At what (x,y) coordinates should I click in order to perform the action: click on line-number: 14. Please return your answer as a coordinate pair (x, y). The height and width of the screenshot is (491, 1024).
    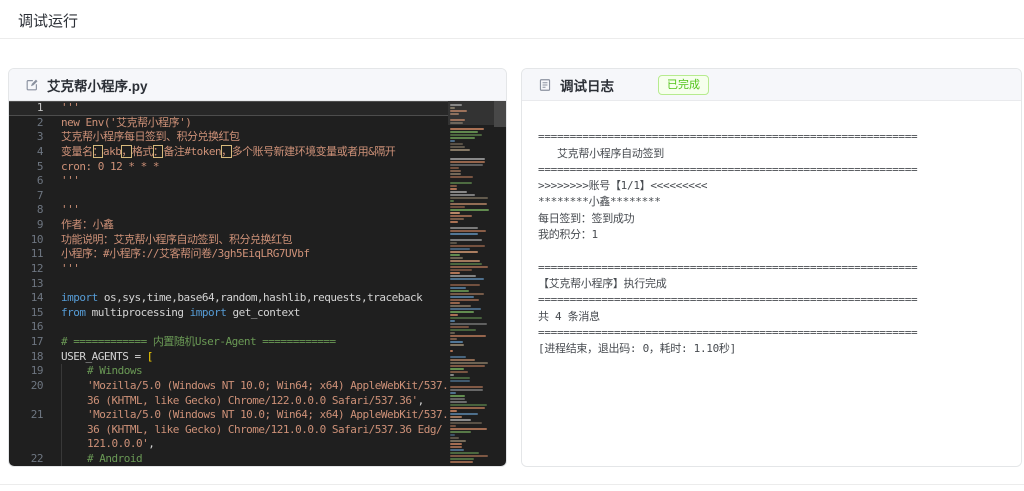
    Looking at the image, I should click on (37, 298).